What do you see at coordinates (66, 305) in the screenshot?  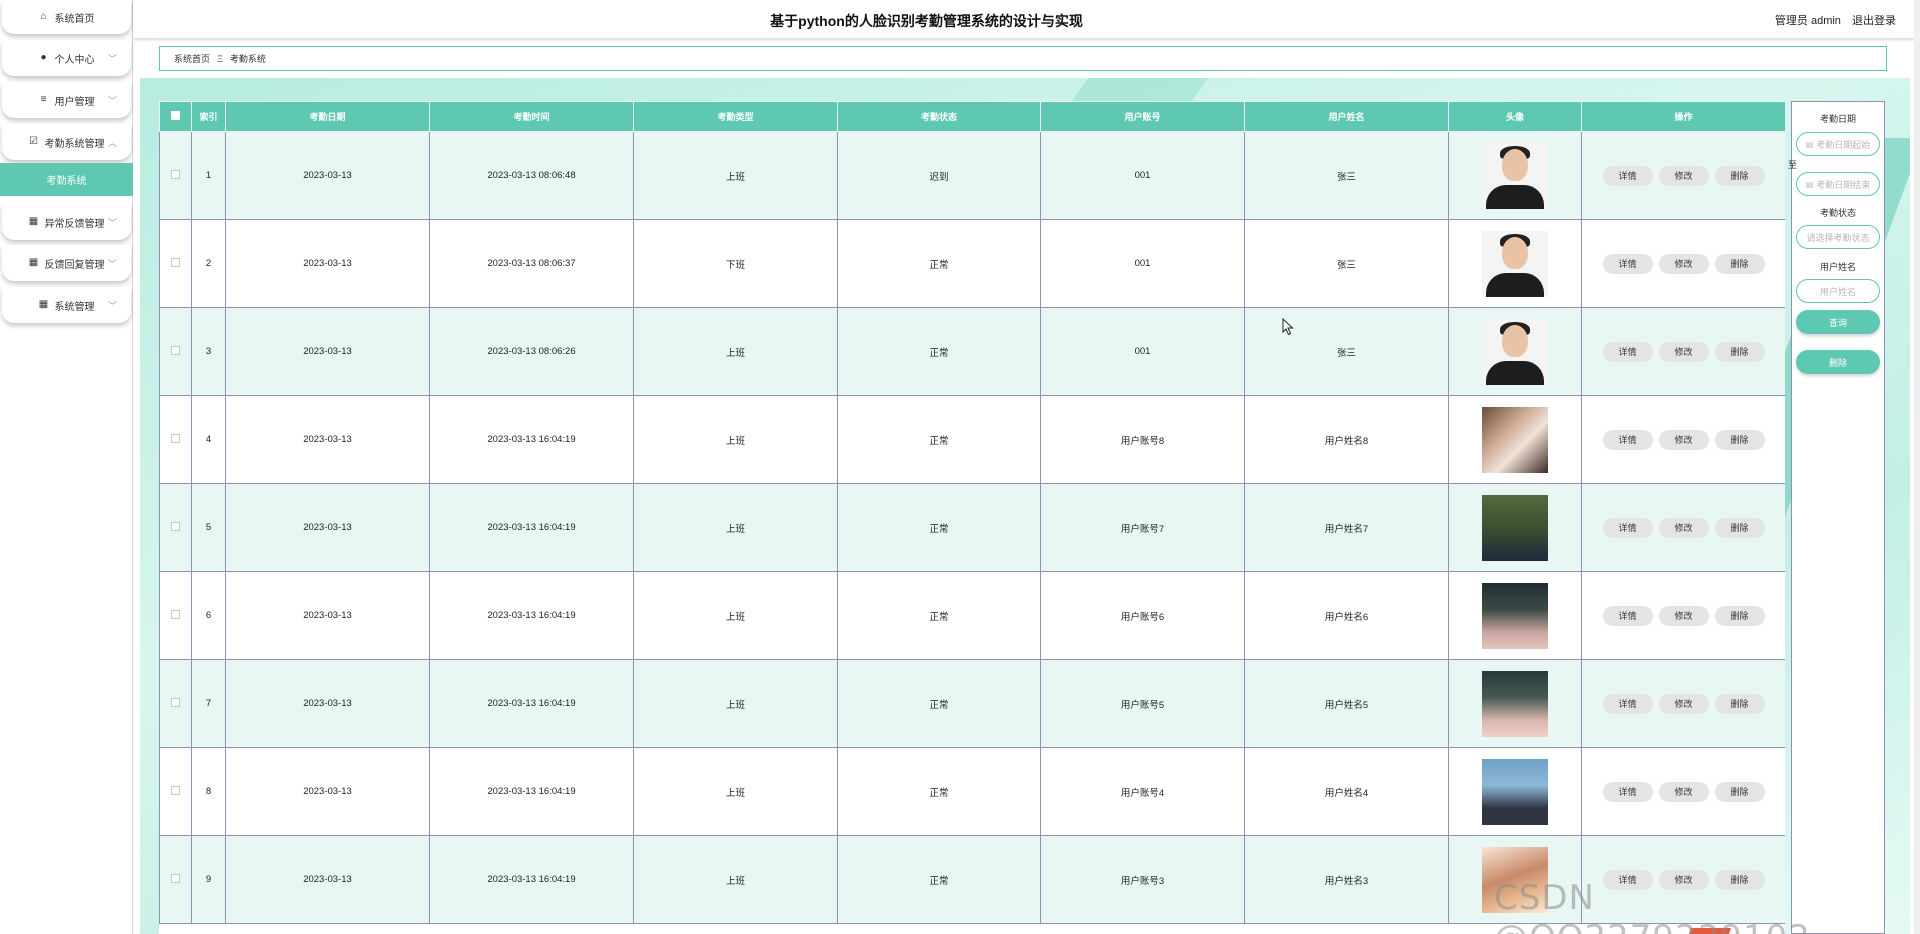 I see `sidebar-item-system: ▦ 系统管理 ﹀` at bounding box center [66, 305].